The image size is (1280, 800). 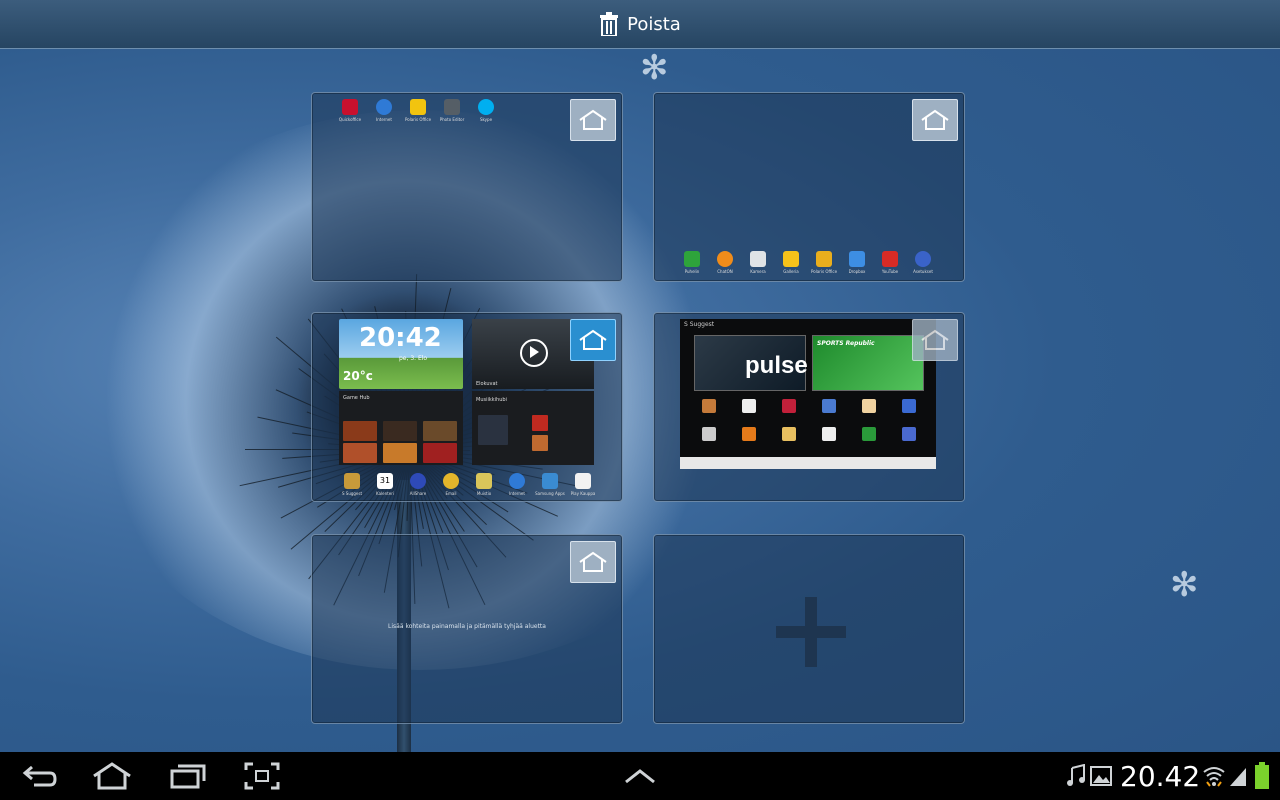 I want to click on app-polaris: Polaris Office, so click(x=824, y=262).